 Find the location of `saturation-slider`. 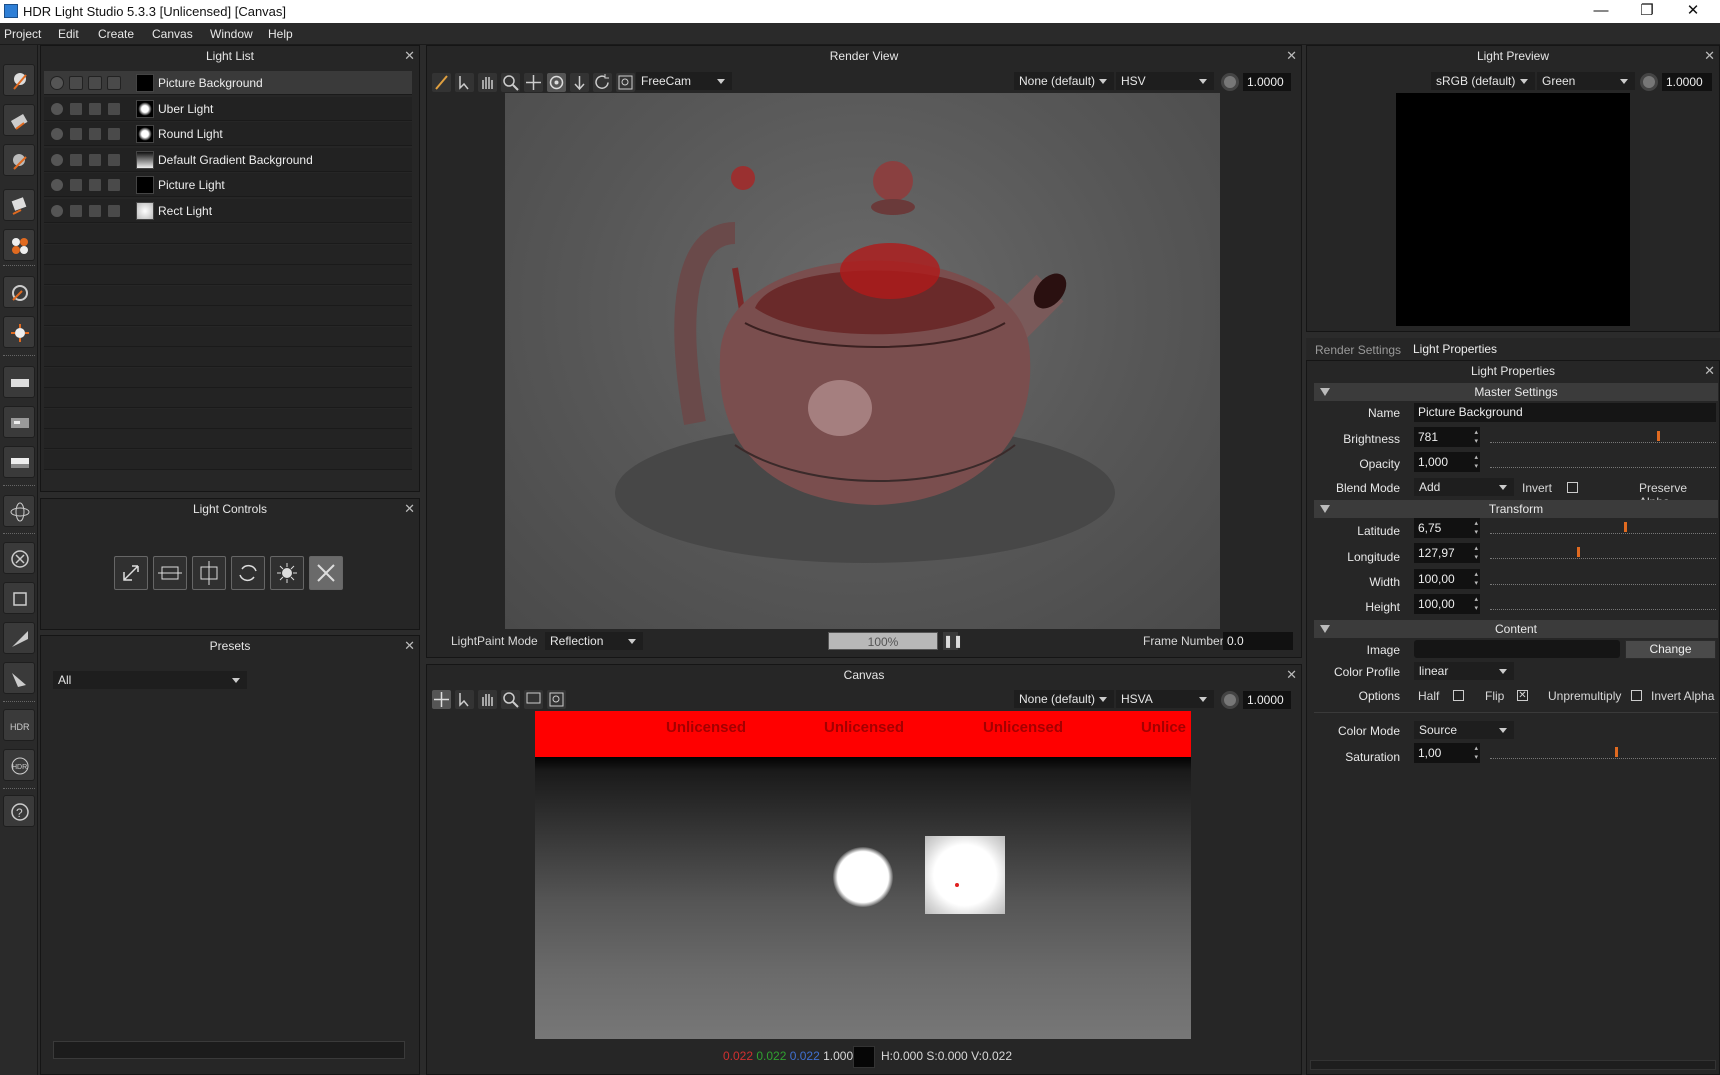

saturation-slider is located at coordinates (1603, 753).